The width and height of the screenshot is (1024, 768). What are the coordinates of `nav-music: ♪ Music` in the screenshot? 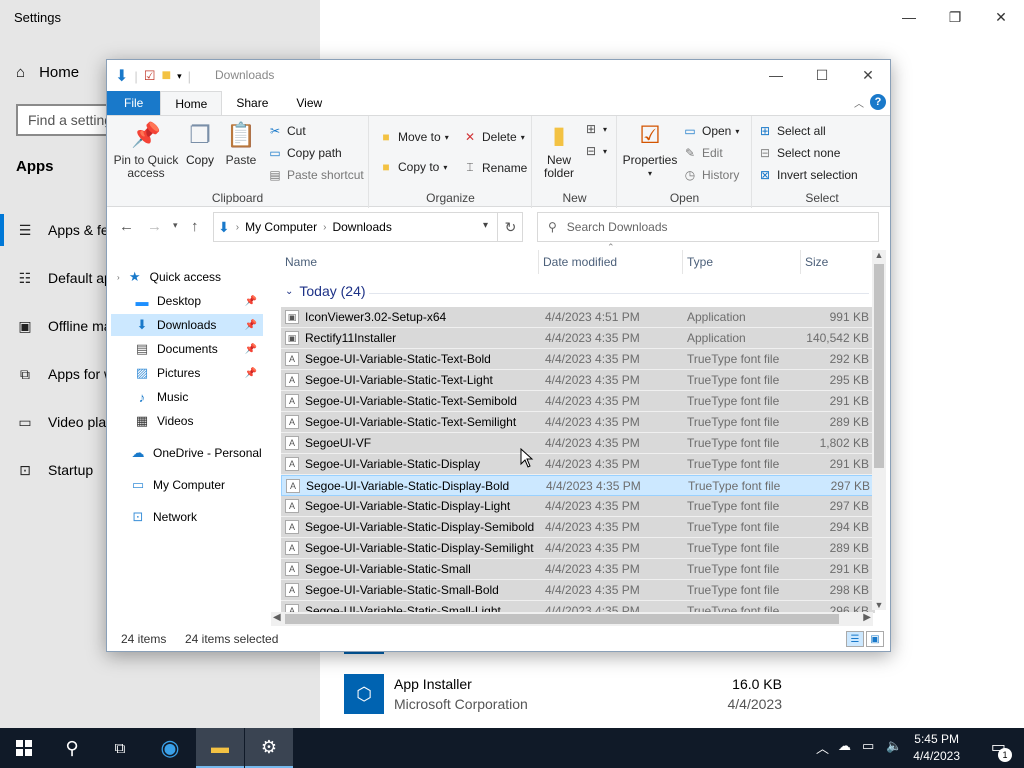 It's located at (161, 397).